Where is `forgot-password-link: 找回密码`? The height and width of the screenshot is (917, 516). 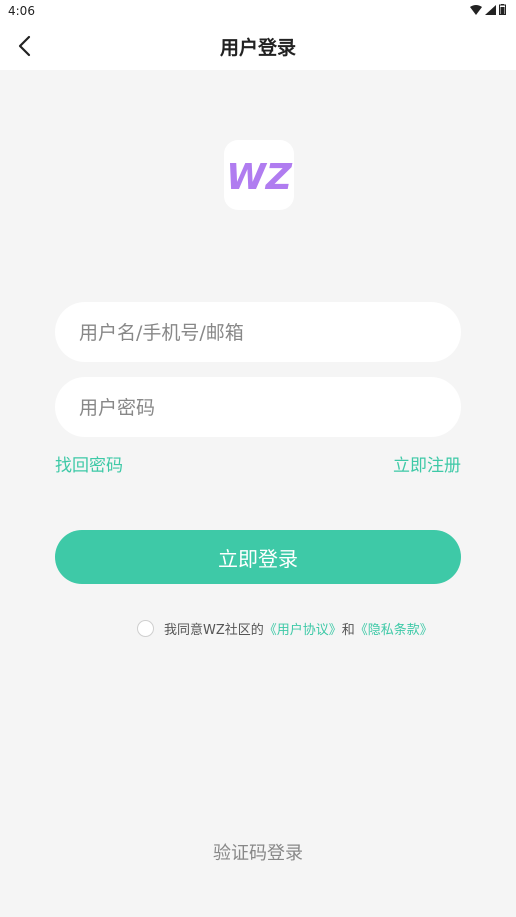
forgot-password-link: 找回密码 is located at coordinates (89, 463).